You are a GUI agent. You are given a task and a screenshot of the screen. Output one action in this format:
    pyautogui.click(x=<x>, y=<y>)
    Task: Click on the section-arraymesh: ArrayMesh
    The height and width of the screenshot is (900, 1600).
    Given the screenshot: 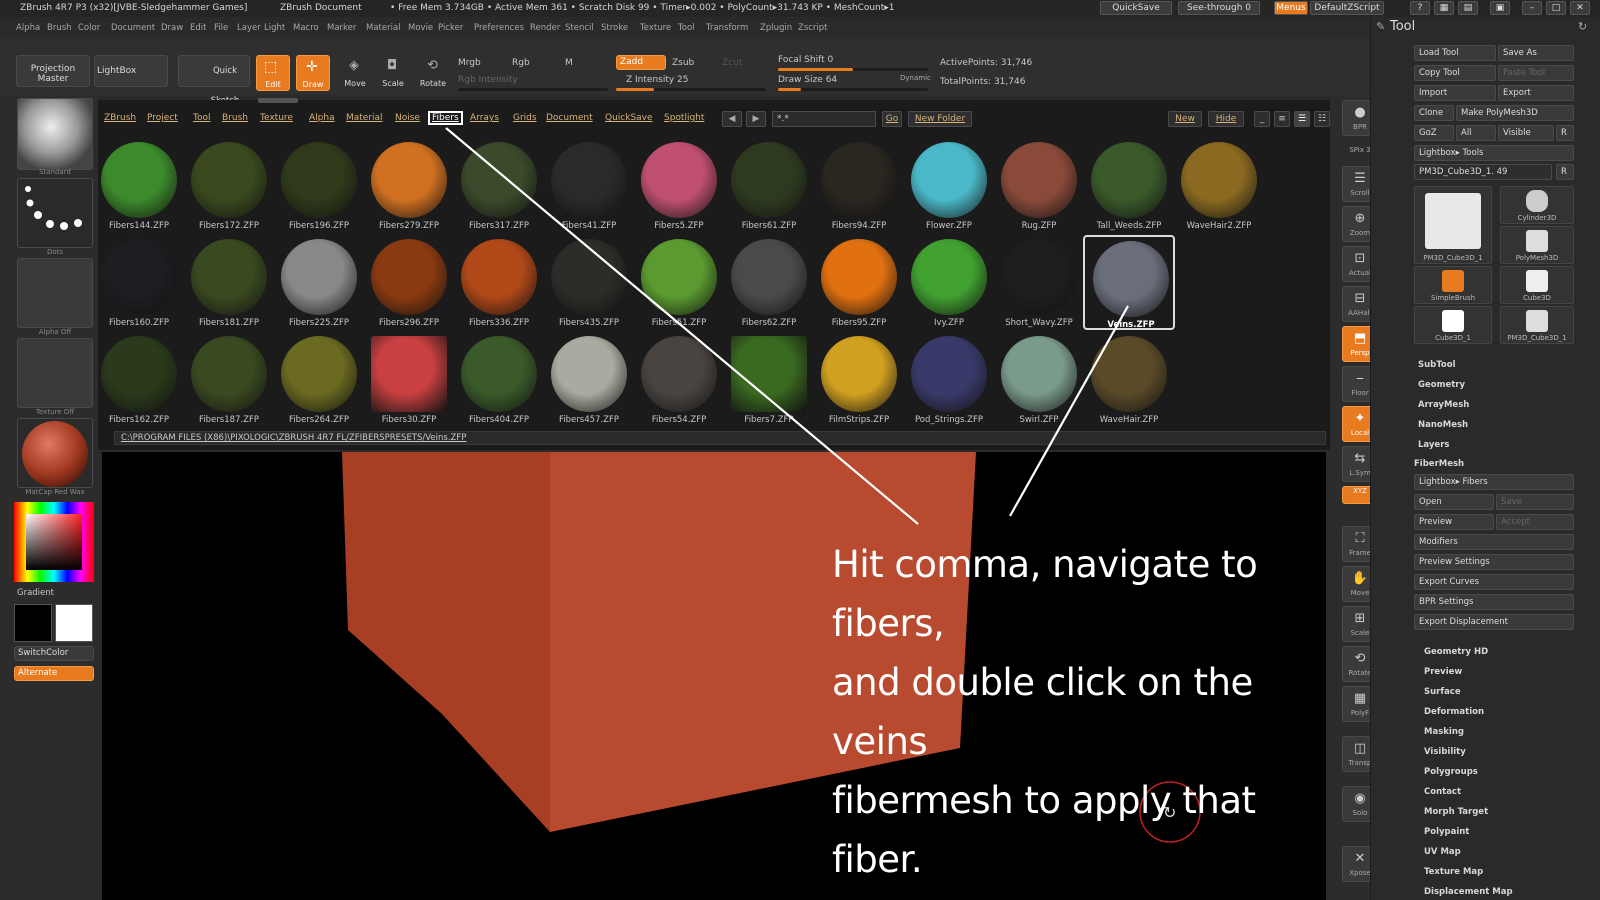 What is the action you would take?
    pyautogui.click(x=1443, y=405)
    